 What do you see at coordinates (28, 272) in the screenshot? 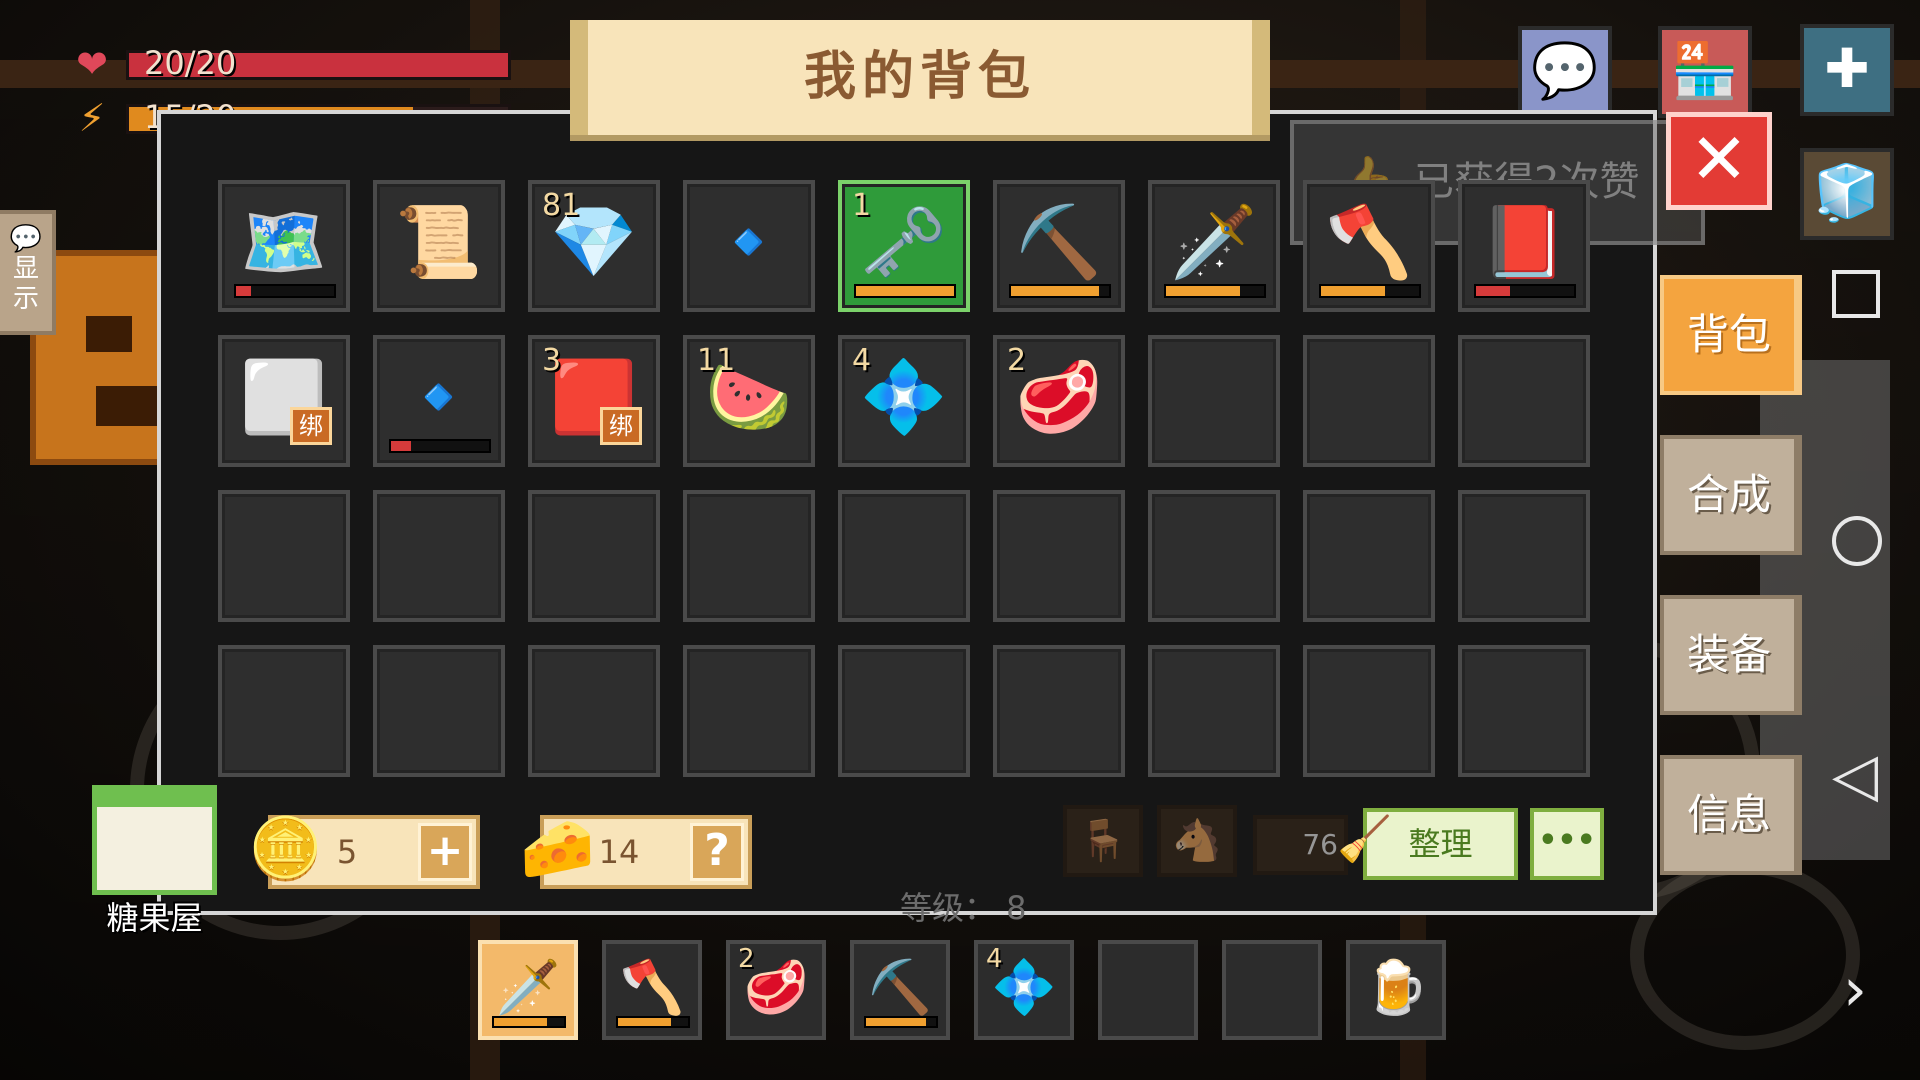
I see `show-toggle-tab: 💬 显示` at bounding box center [28, 272].